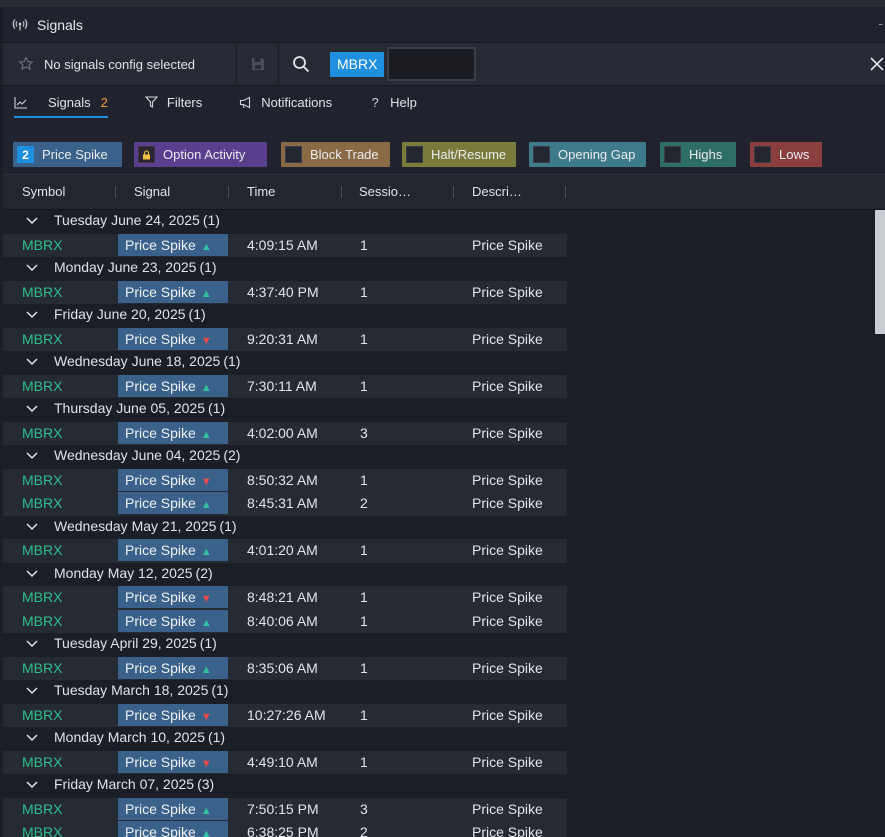 This screenshot has width=885, height=837. What do you see at coordinates (392, 102) in the screenshot?
I see `tab-help: ? Help` at bounding box center [392, 102].